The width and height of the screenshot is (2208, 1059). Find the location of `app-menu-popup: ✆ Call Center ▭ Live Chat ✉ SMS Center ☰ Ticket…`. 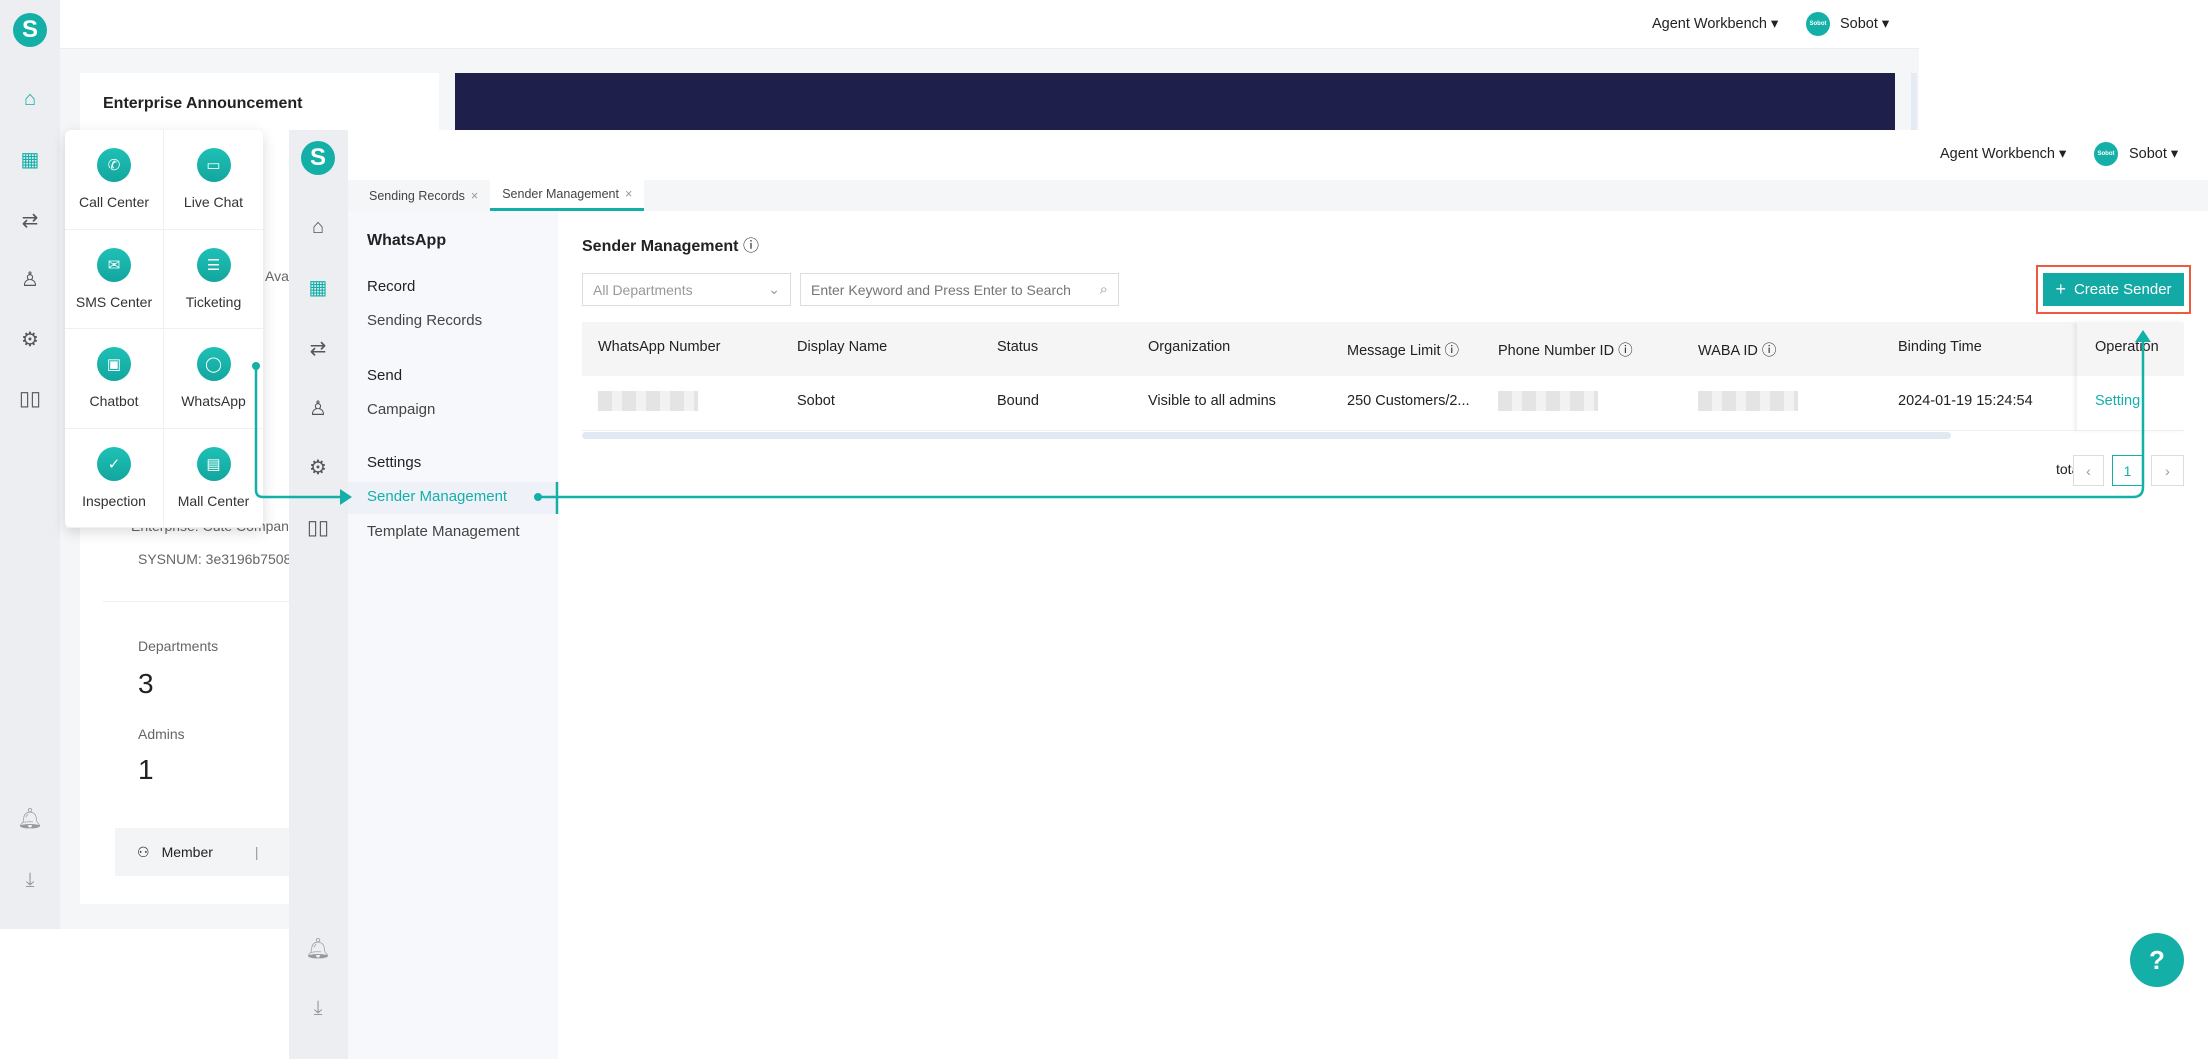

app-menu-popup: ✆ Call Center ▭ Live Chat ✉ SMS Center ☰ Ticket… is located at coordinates (164, 329).